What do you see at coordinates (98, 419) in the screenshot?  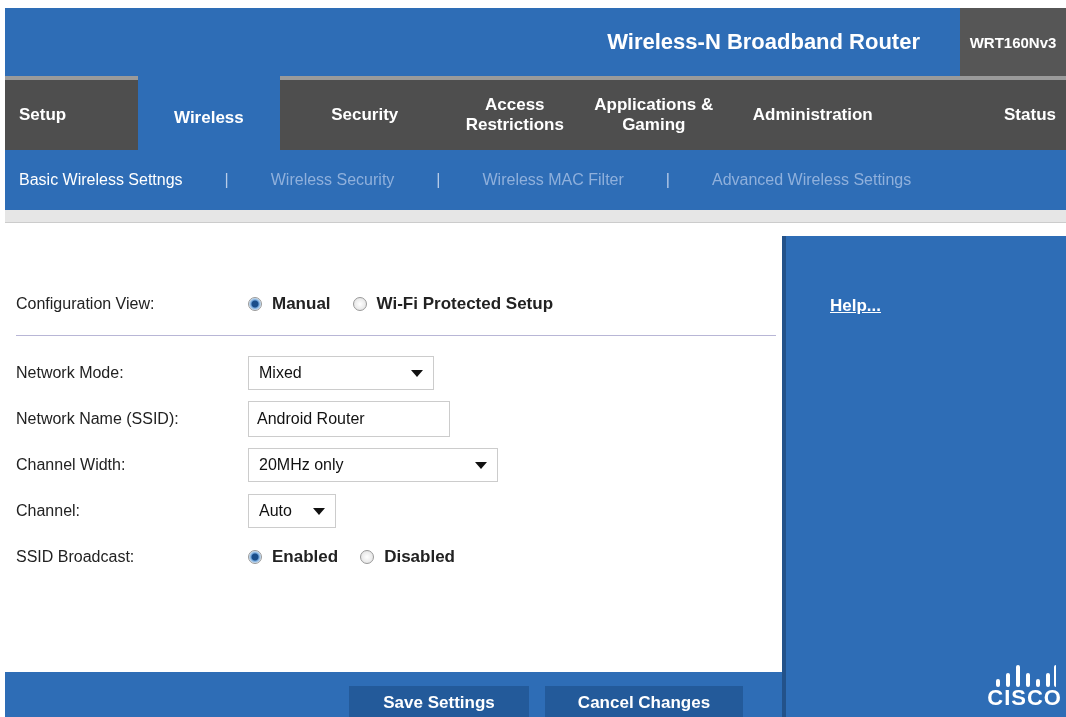 I see `field-label: Network Name (SSID):` at bounding box center [98, 419].